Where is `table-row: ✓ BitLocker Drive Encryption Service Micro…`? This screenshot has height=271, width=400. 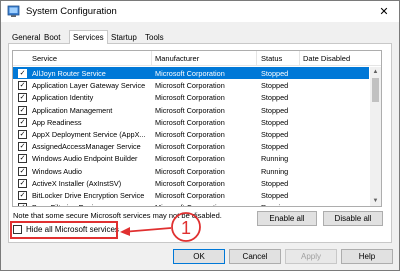
table-row: ✓ BitLocker Drive Encryption Service Micro… is located at coordinates (191, 195).